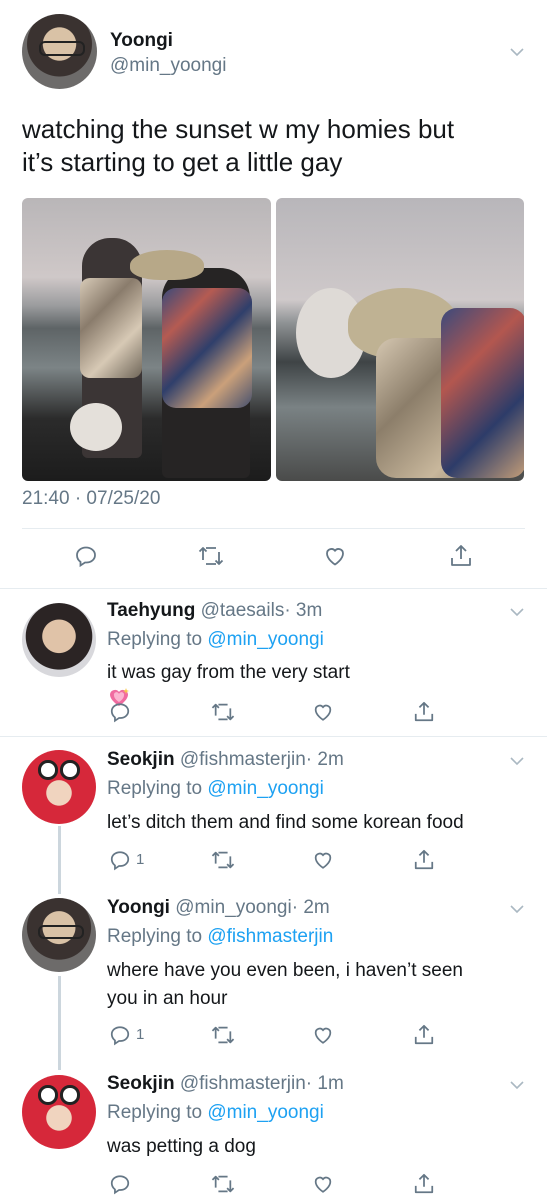 The image size is (547, 1200). Describe the element at coordinates (270, 936) in the screenshot. I see `mention-link: @fishmasterjin` at that location.